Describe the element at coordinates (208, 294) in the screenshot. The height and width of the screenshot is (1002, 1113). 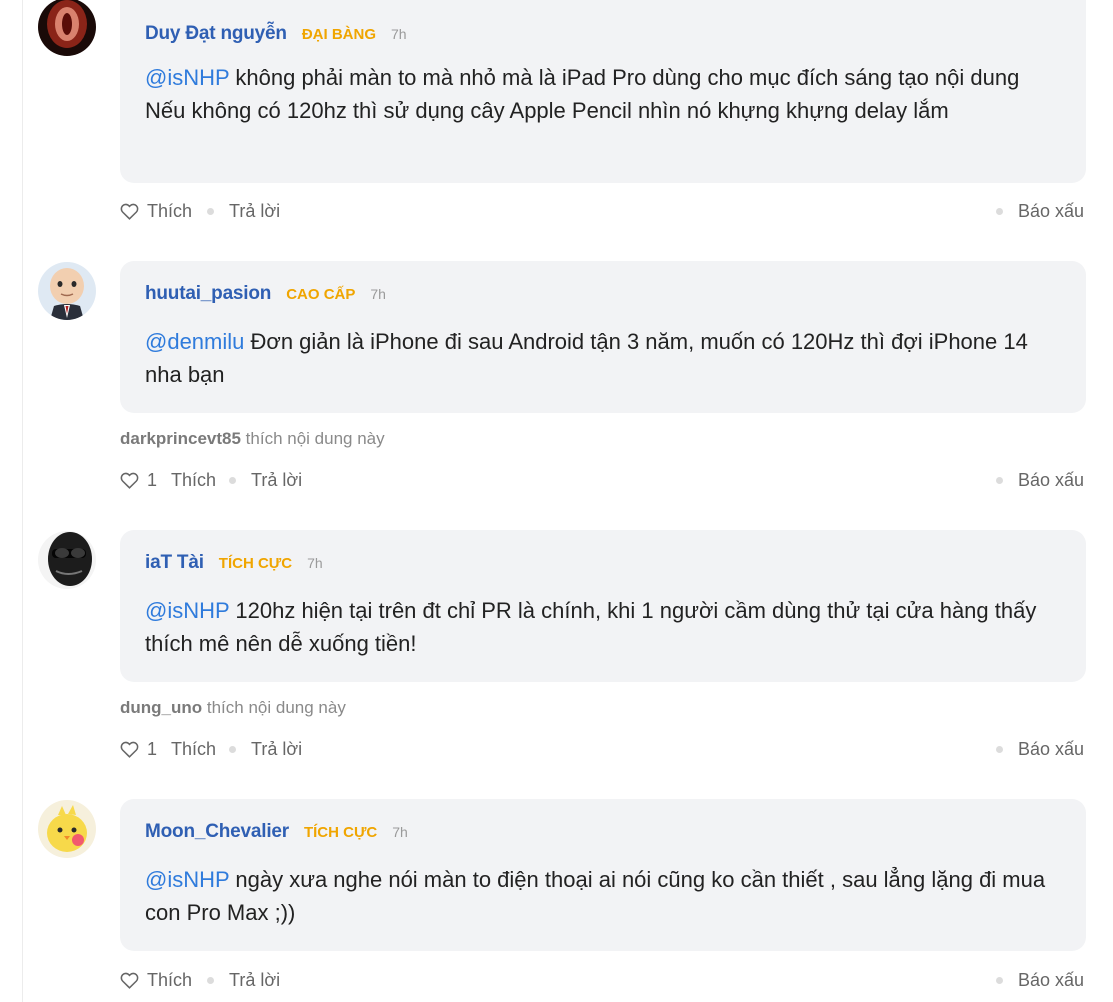
I see `author-name: huutai_pasion` at that location.